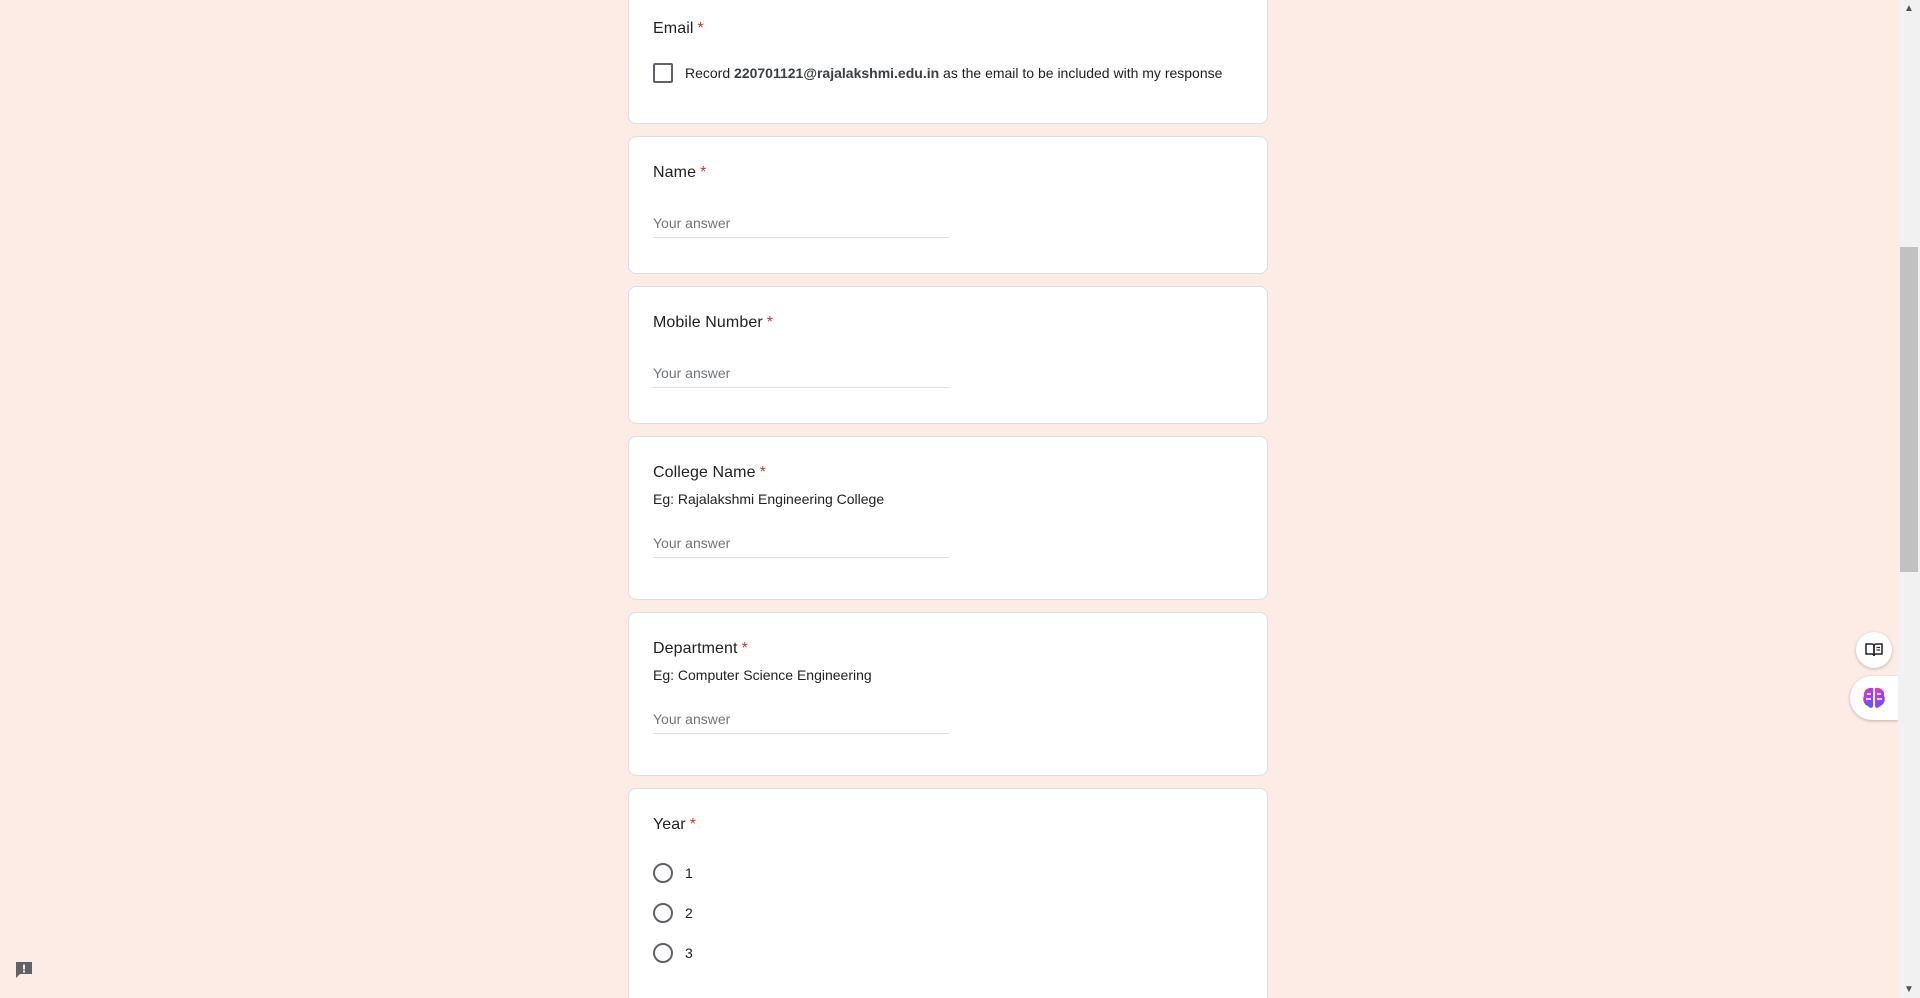 The height and width of the screenshot is (998, 1920). Describe the element at coordinates (663, 73) in the screenshot. I see `record-email-checkbox` at that location.